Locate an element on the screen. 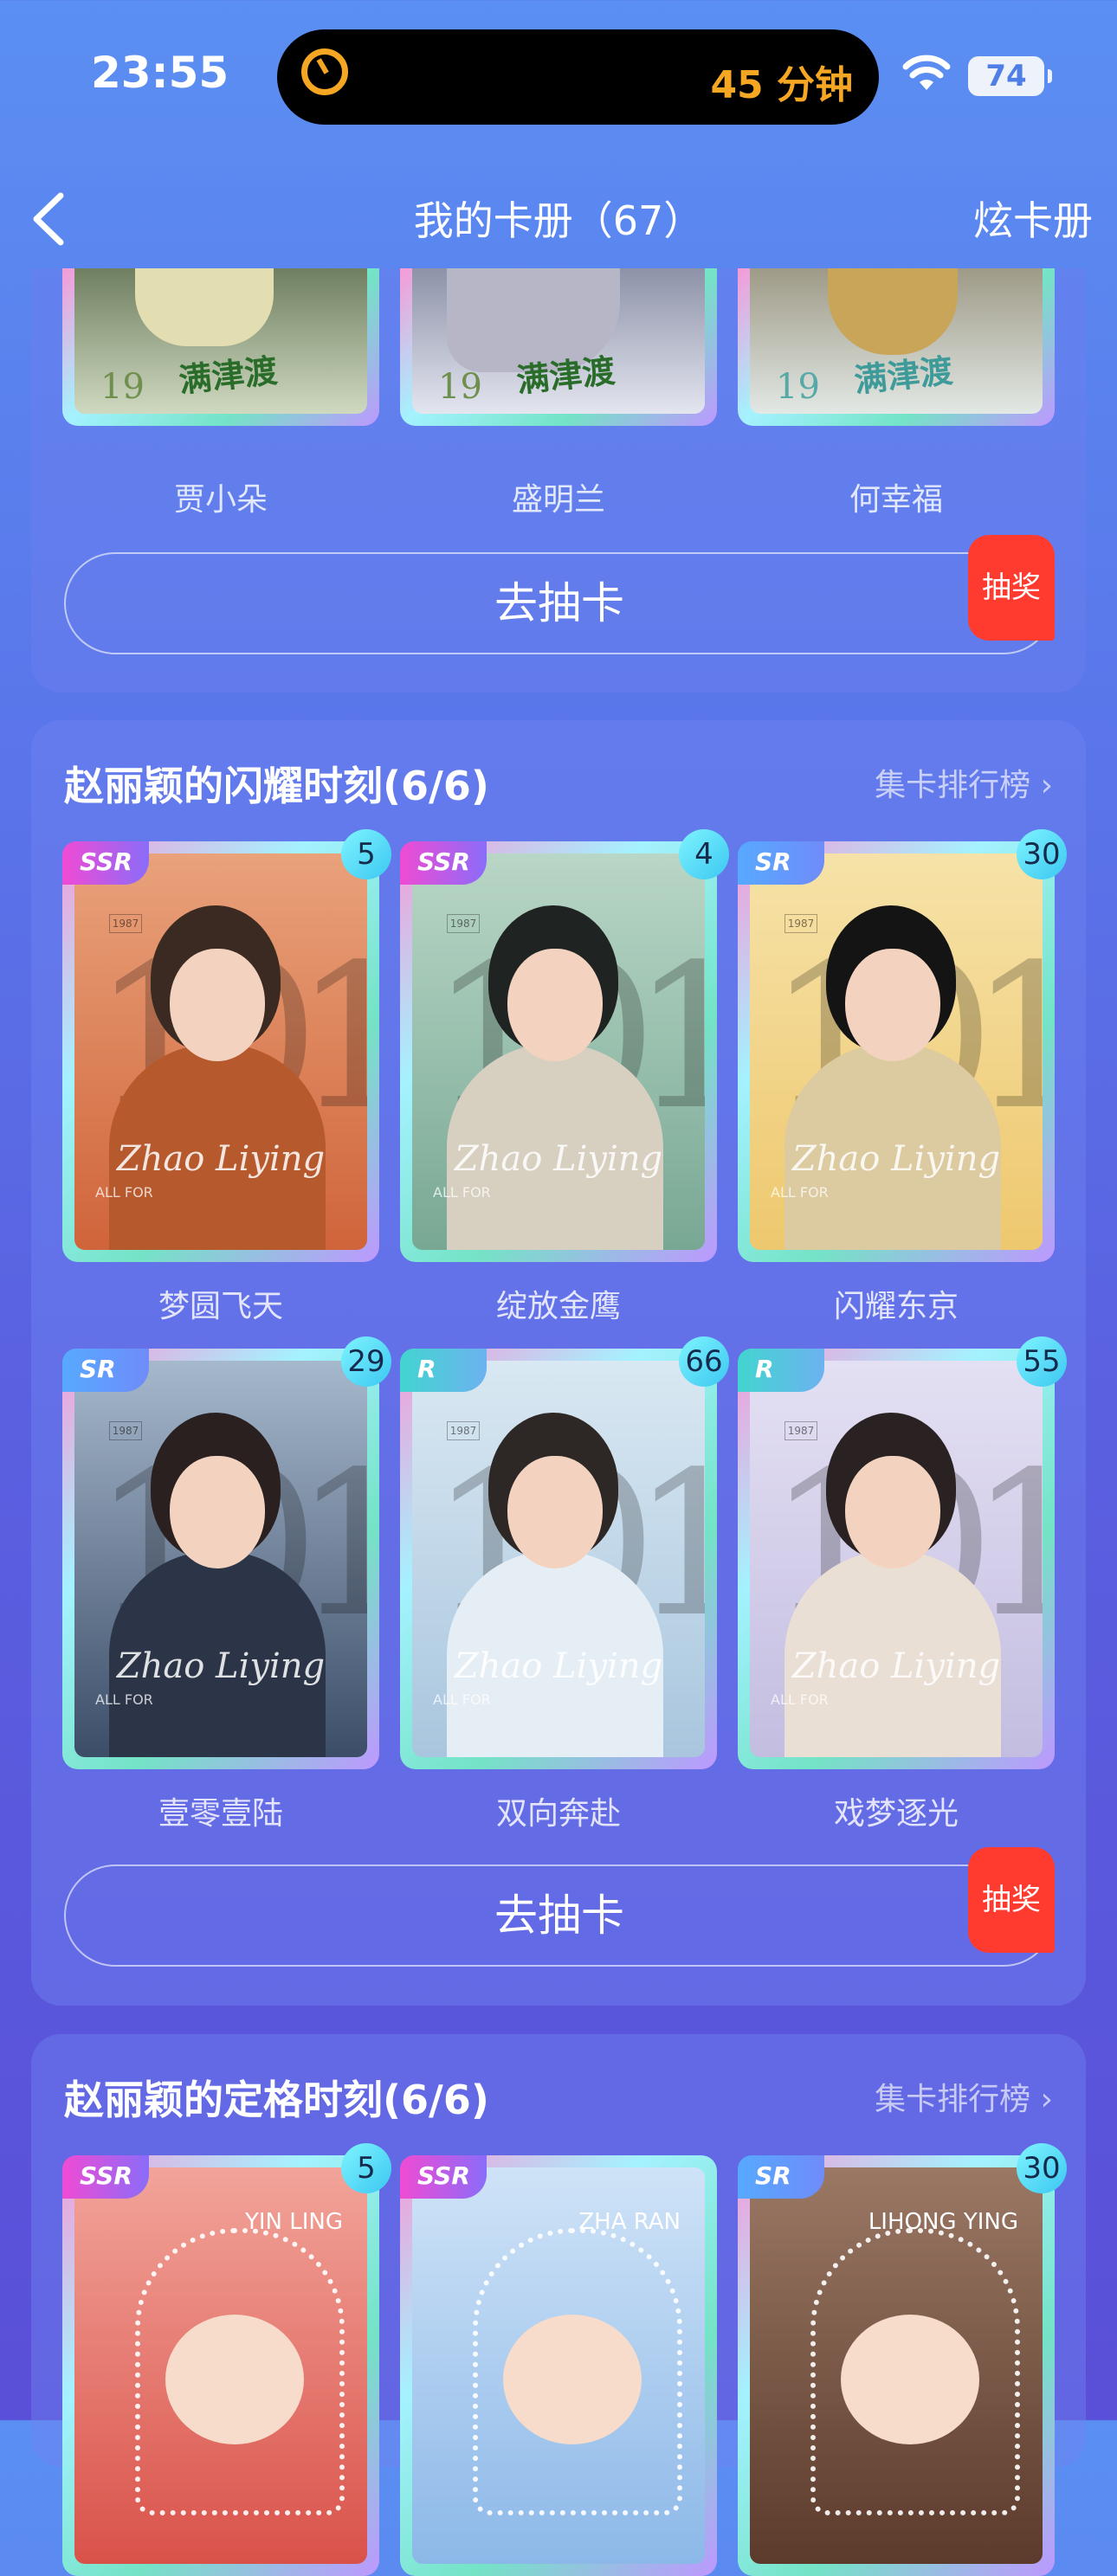 Image resolution: width=1117 pixels, height=2576 pixels. card-image: LIHONG YING is located at coordinates (897, 2365).